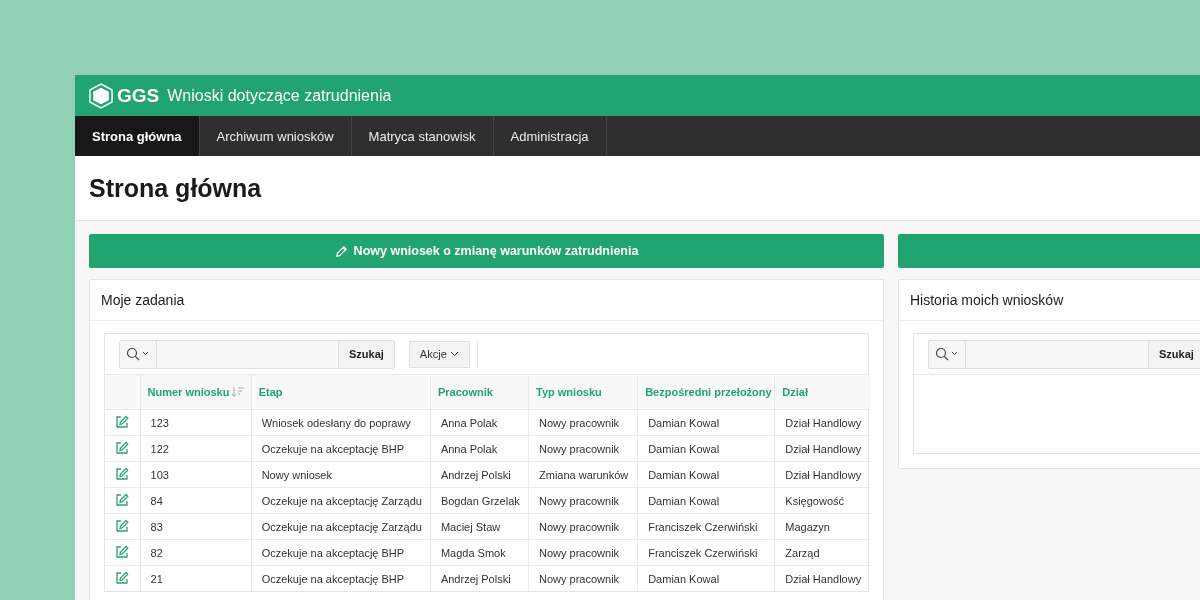 The image size is (1200, 600). What do you see at coordinates (137, 136) in the screenshot?
I see `nav-tab: Strona główna` at bounding box center [137, 136].